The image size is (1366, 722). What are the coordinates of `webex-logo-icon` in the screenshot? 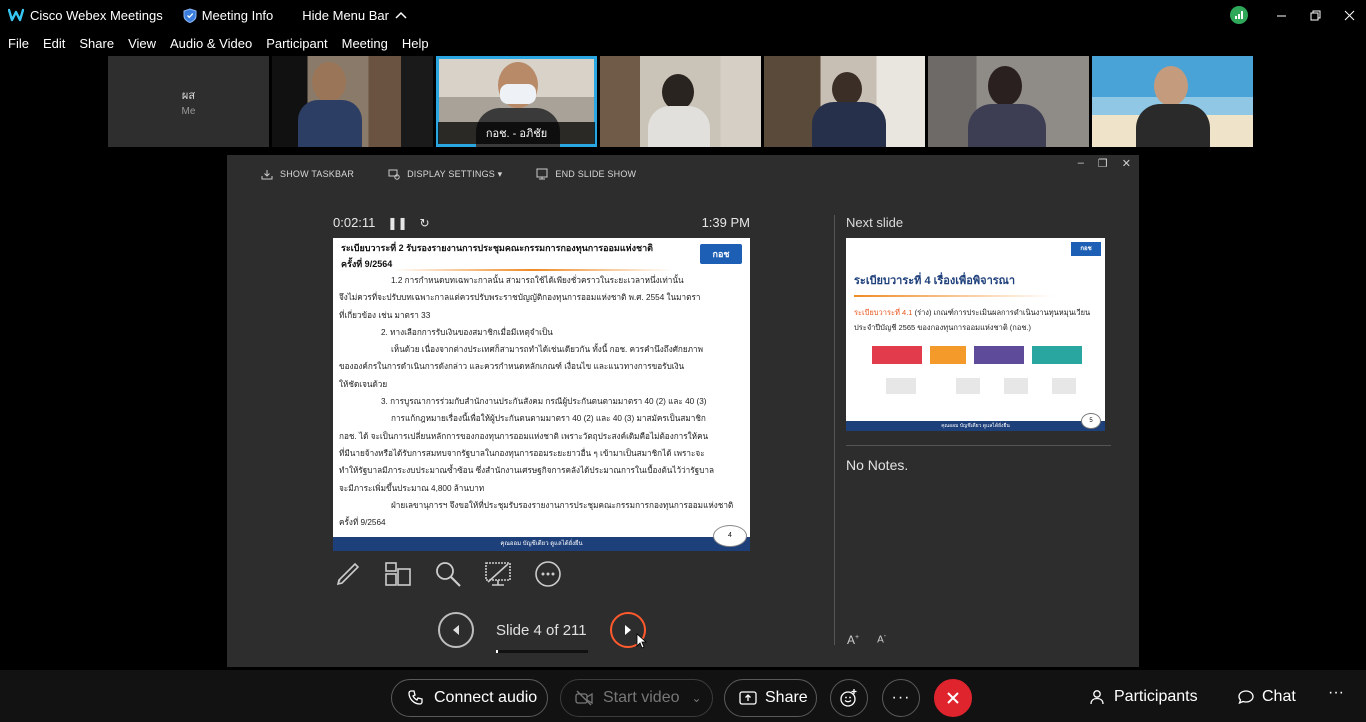 It's located at (16, 15).